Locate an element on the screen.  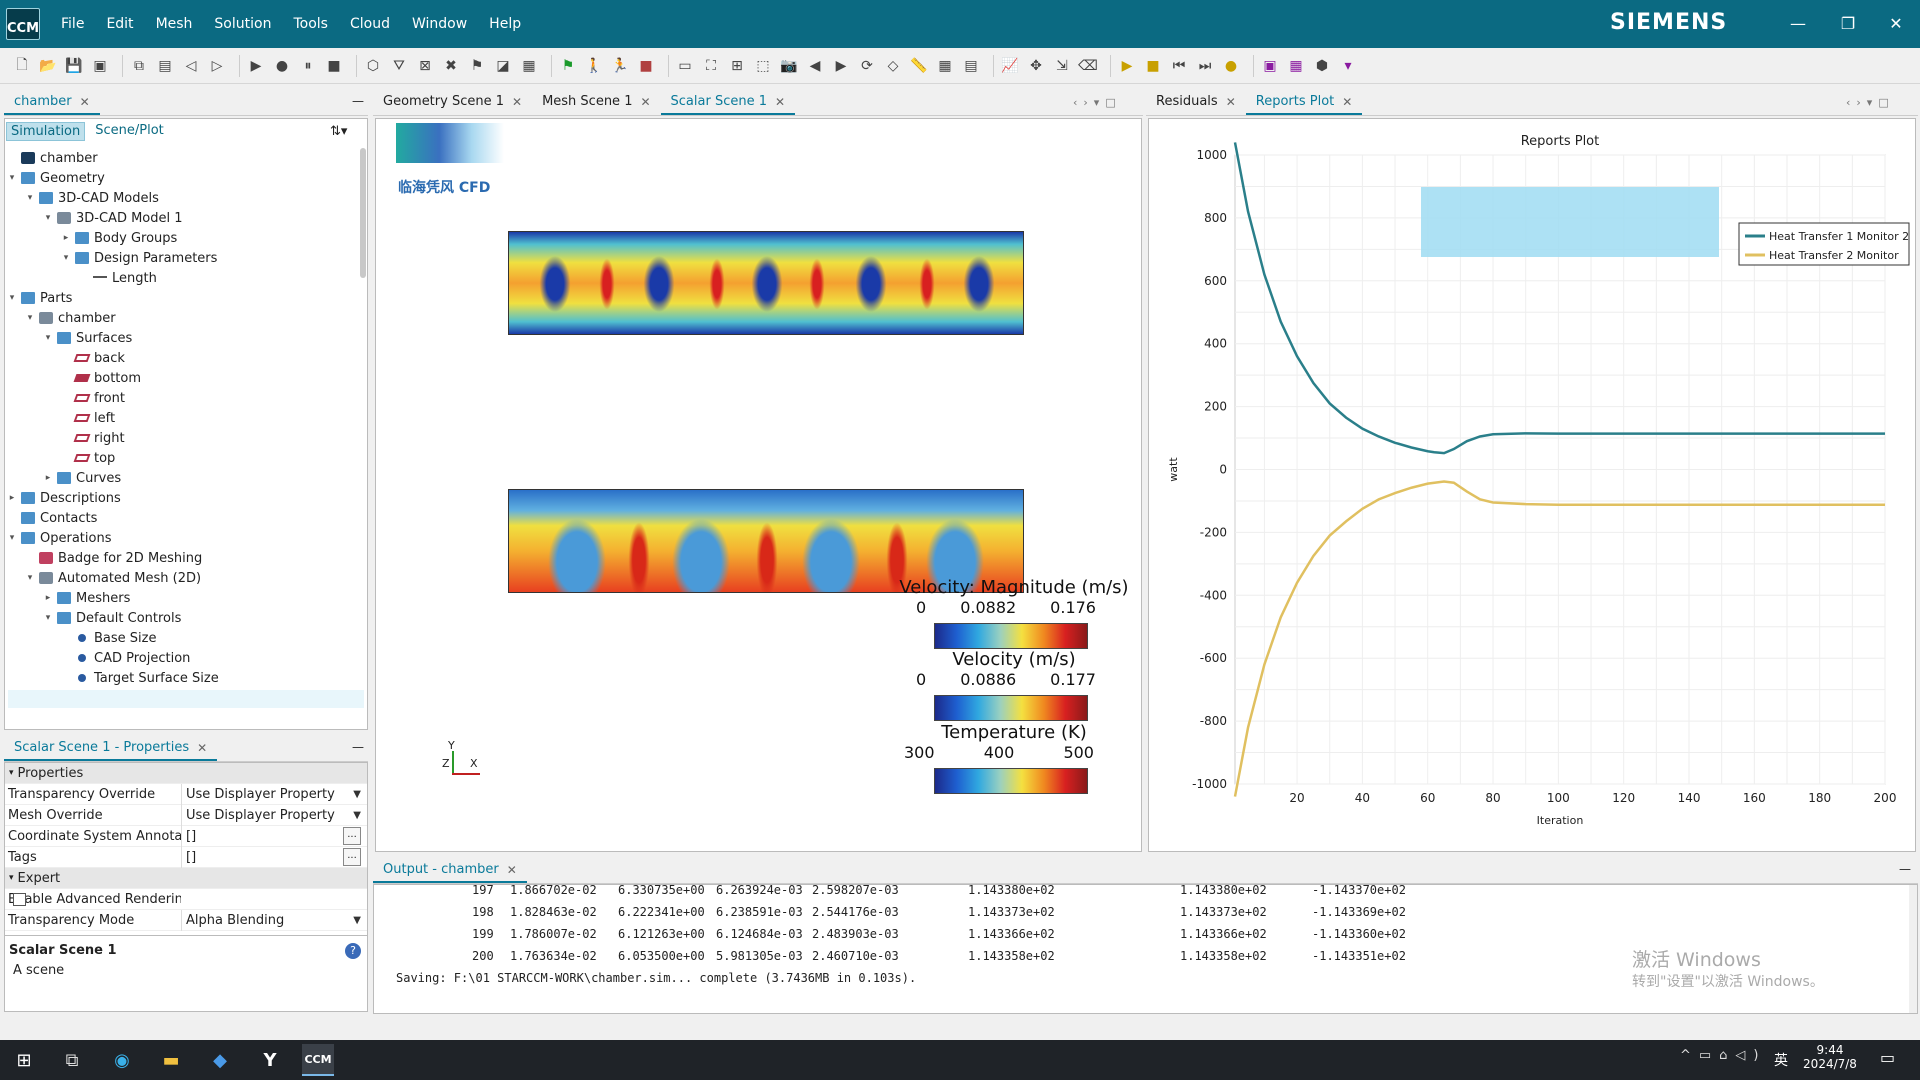
edge-icon: ◉ is located at coordinates (122, 1060).